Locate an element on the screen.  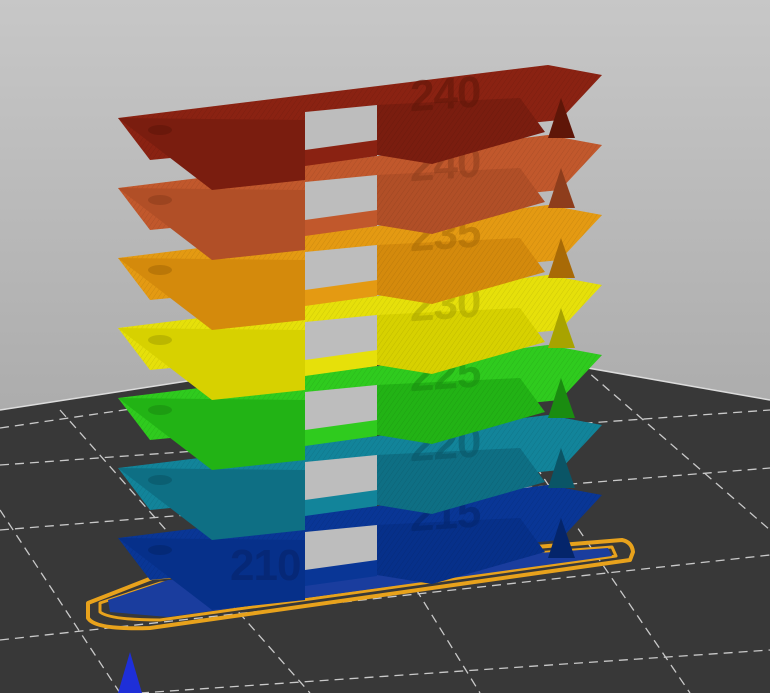
base-temperature-label: 210 is located at coordinates (265, 565).